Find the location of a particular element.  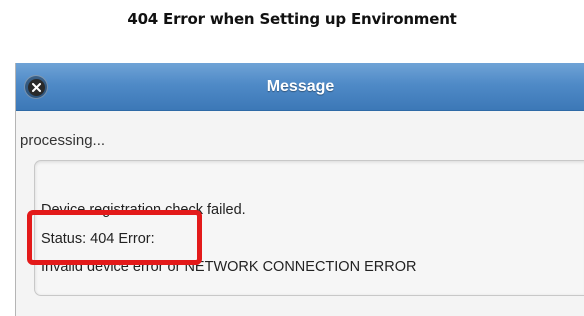

dialog-header: Message is located at coordinates (300, 87).